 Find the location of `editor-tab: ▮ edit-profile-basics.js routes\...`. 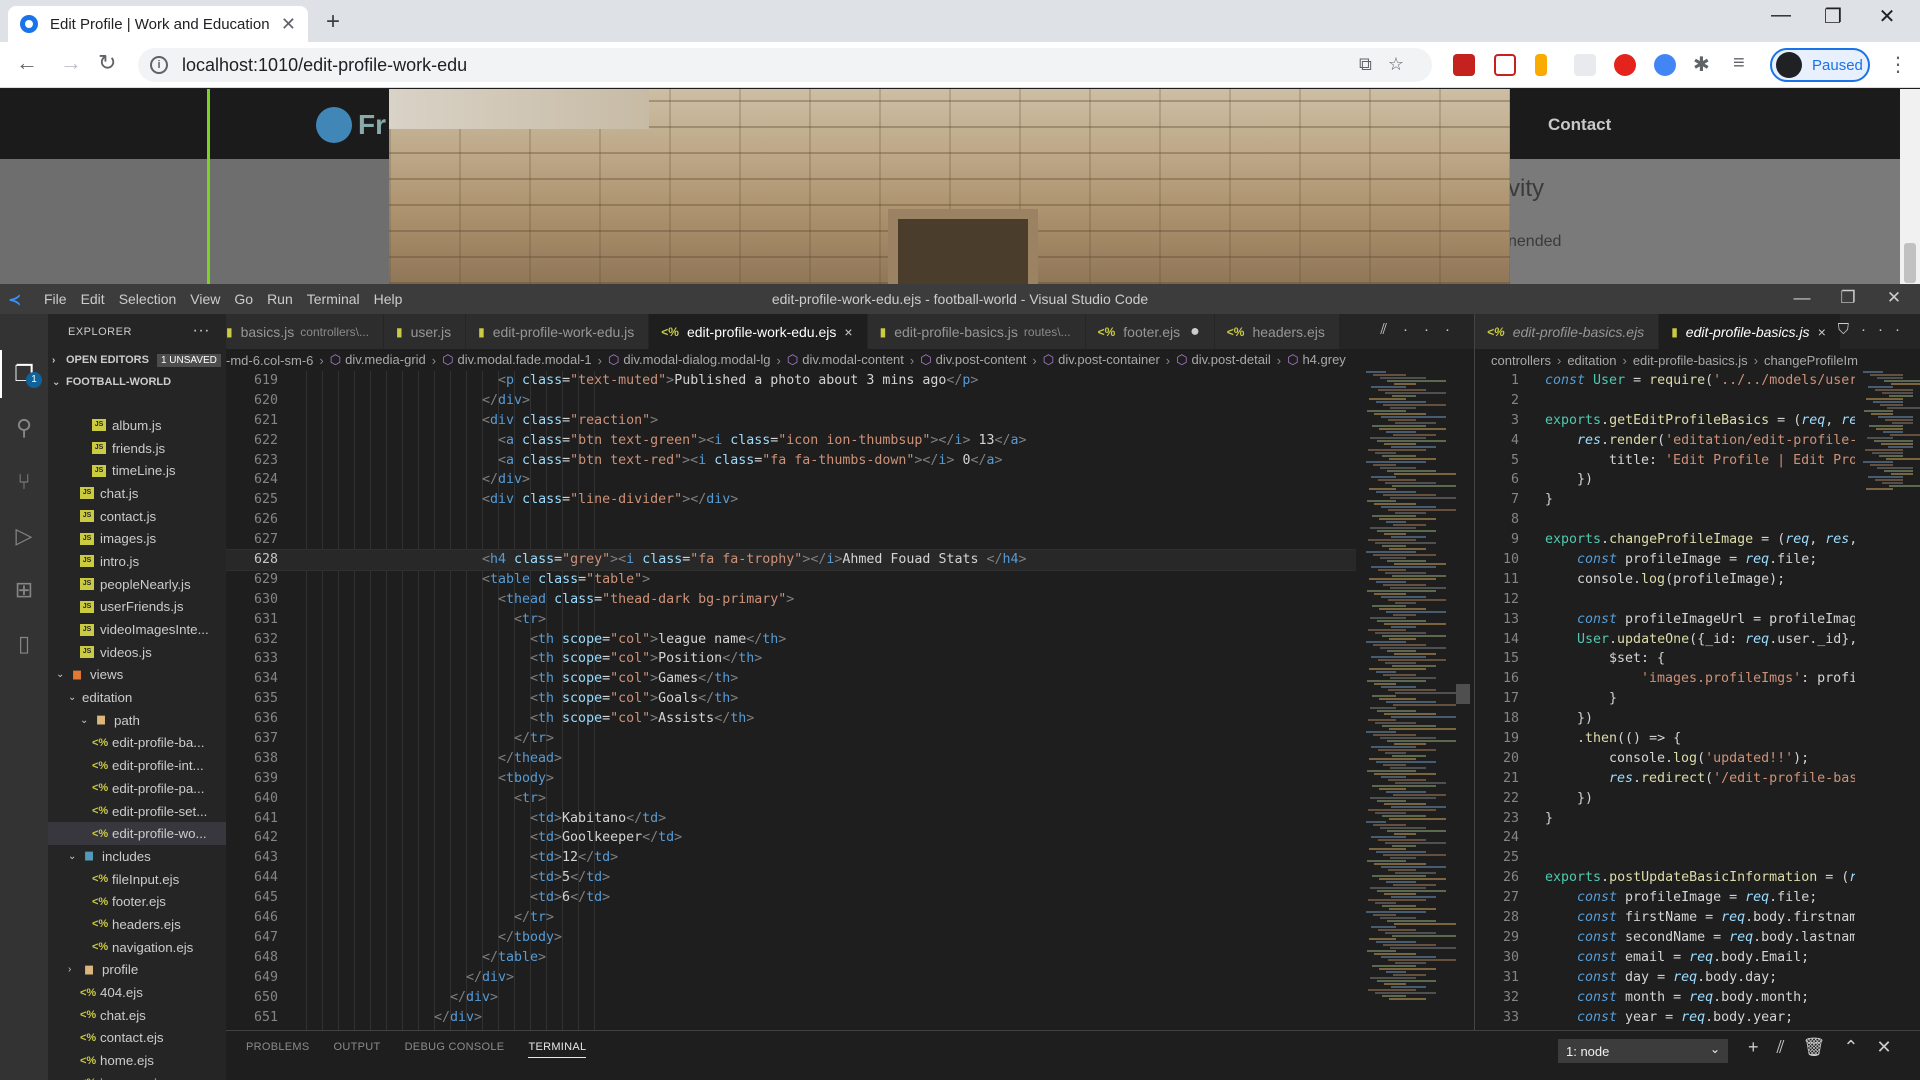

editor-tab: ▮ edit-profile-basics.js routes\... is located at coordinates (976, 331).